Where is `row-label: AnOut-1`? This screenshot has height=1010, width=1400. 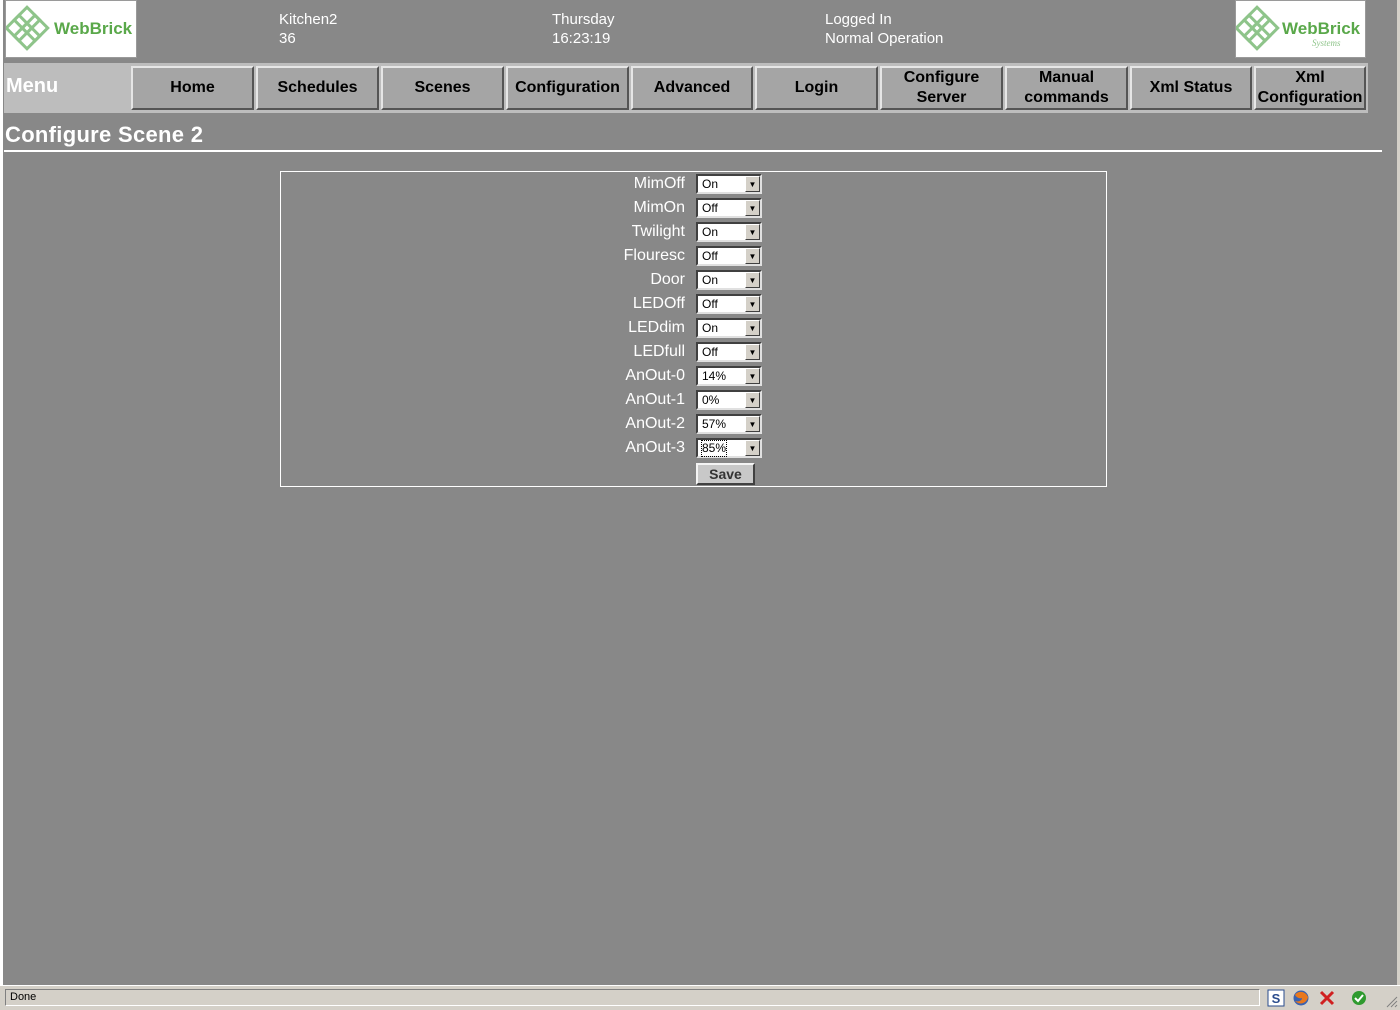 row-label: AnOut-1 is located at coordinates (655, 399).